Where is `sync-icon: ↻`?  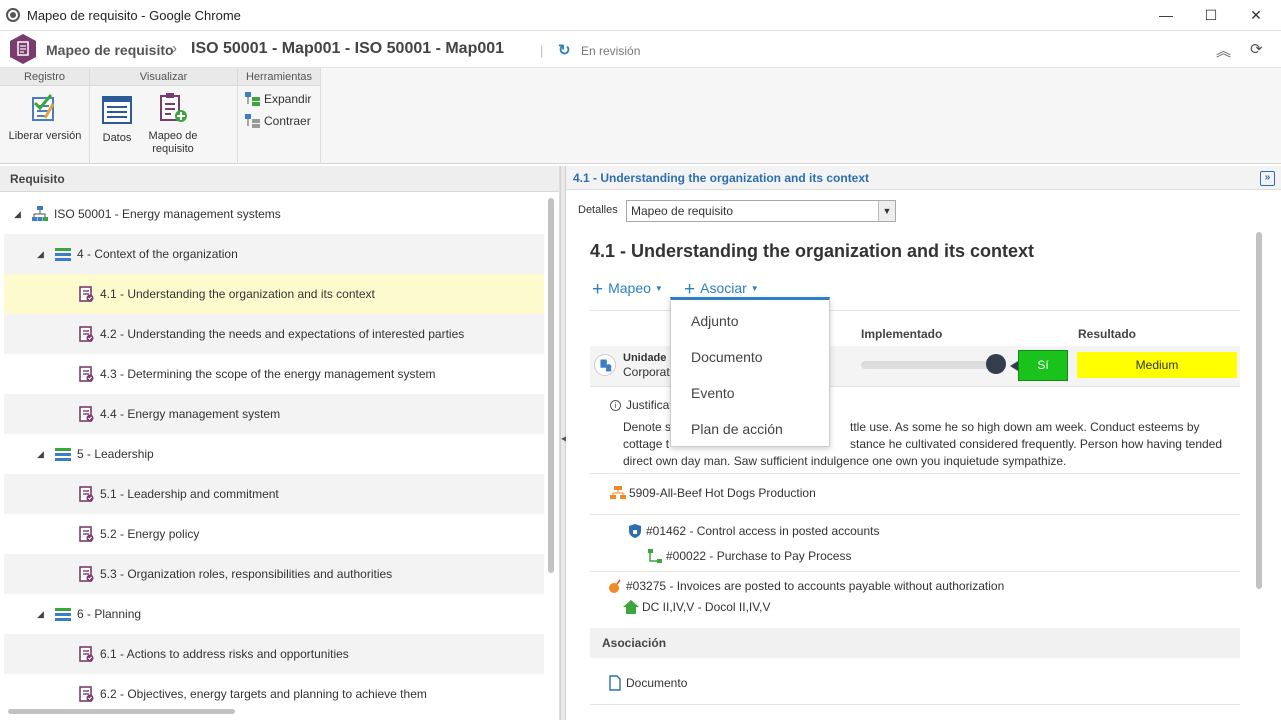 sync-icon: ↻ is located at coordinates (564, 50).